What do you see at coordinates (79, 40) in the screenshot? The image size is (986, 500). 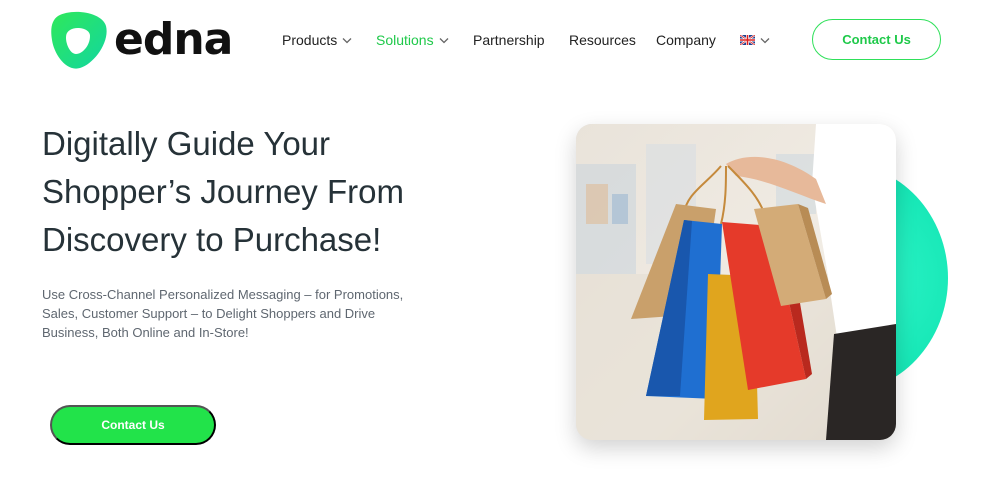 I see `edna-logo-mark-icon` at bounding box center [79, 40].